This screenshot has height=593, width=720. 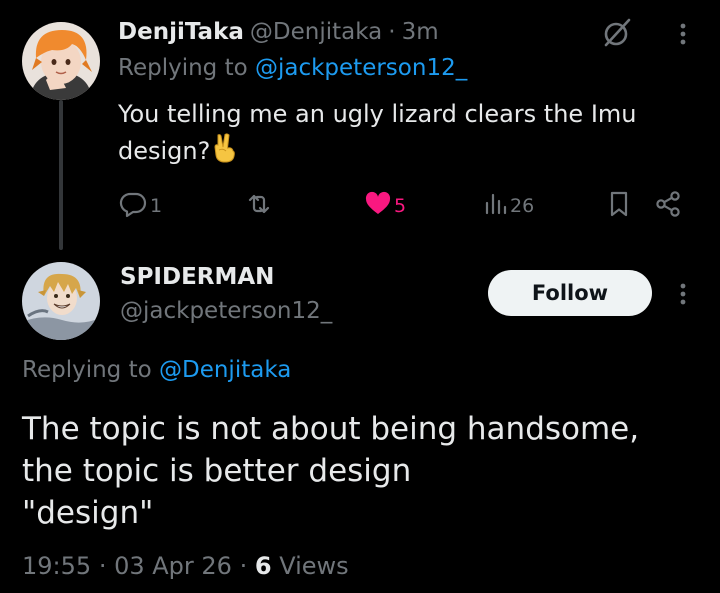 I want to click on user-handle: @Denjitaka, so click(x=316, y=32).